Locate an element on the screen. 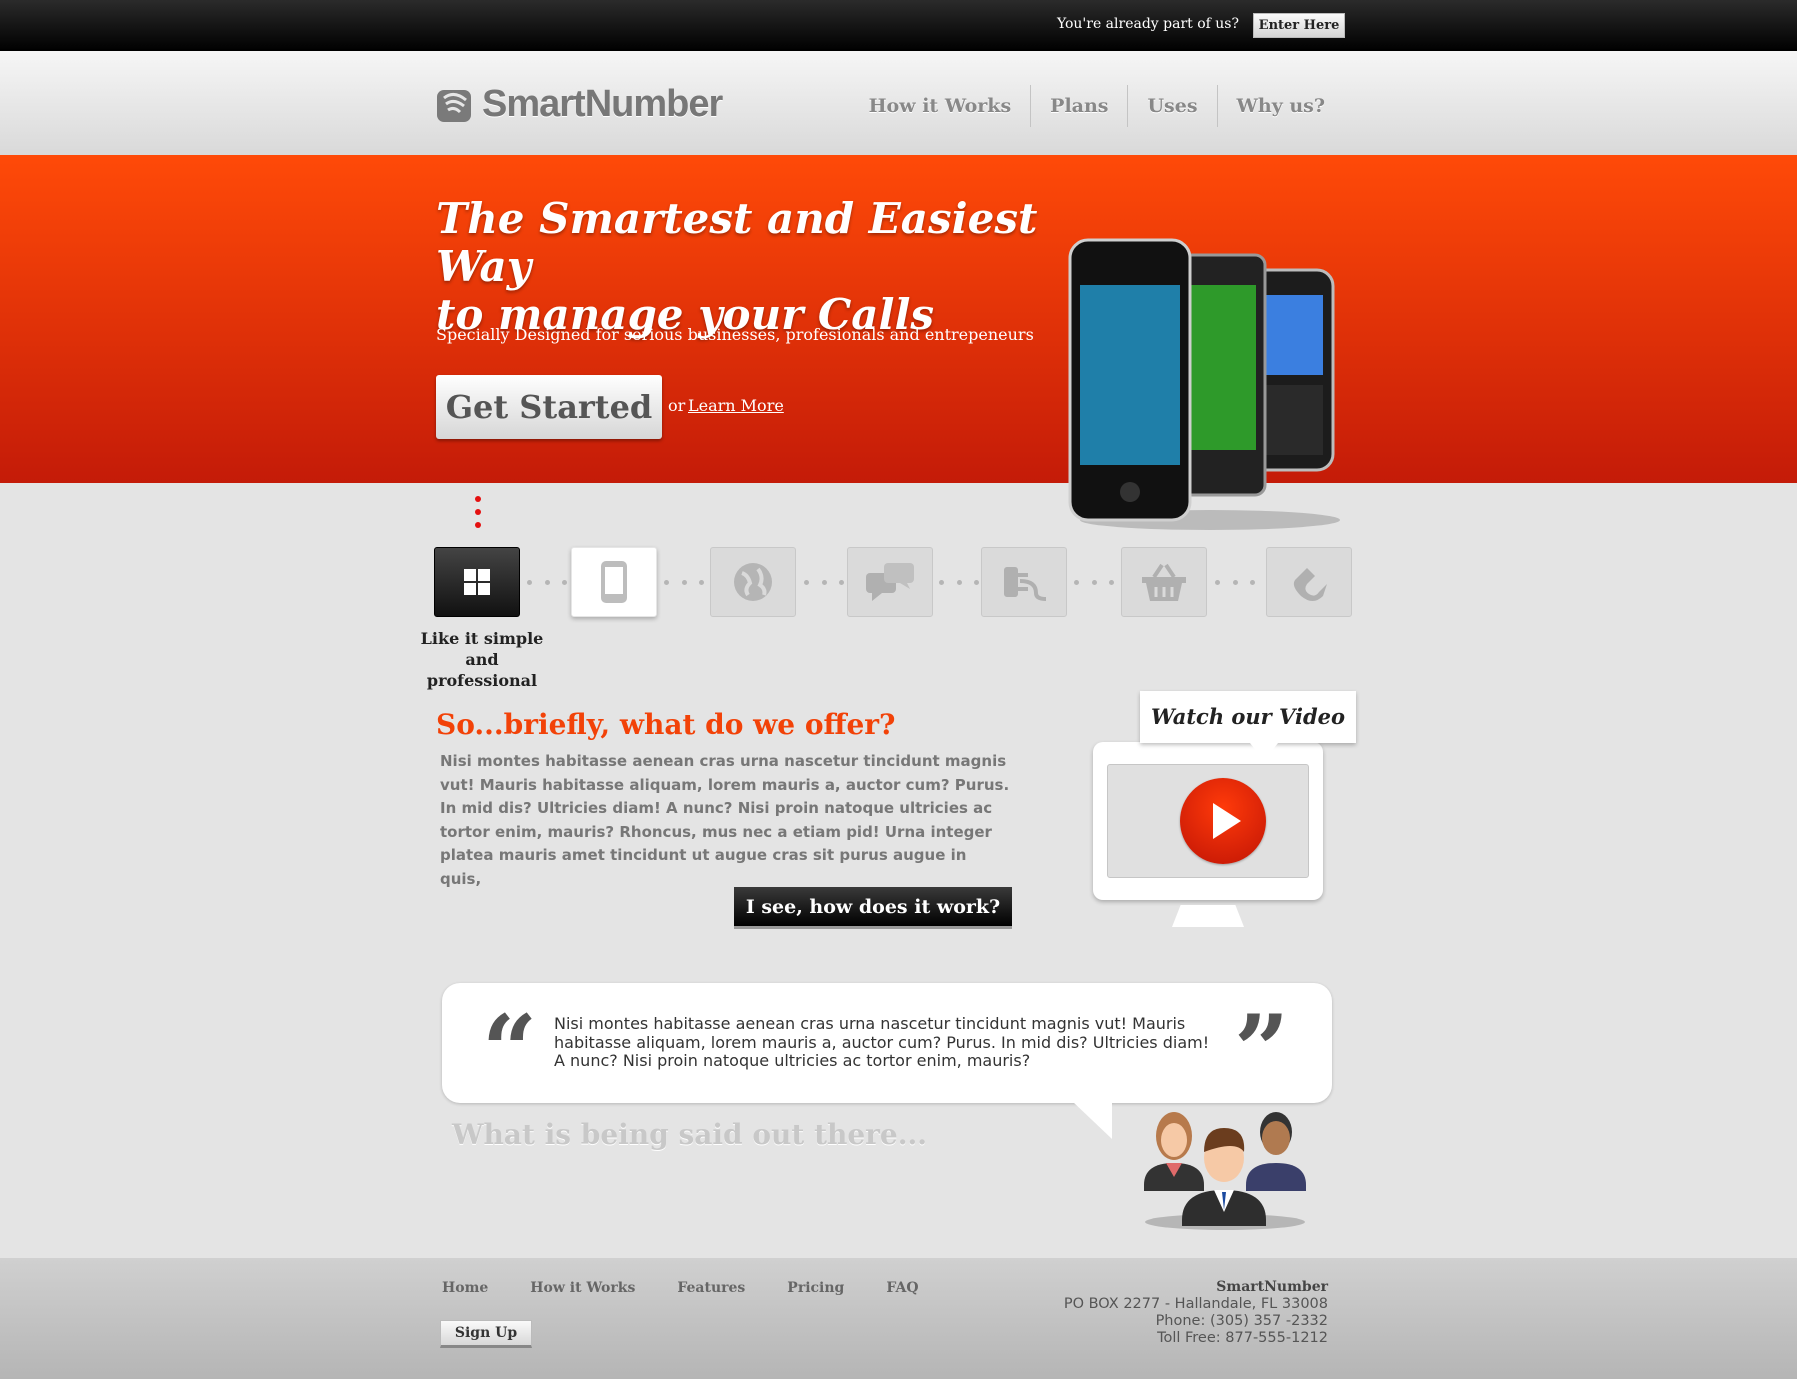 Image resolution: width=1797 pixels, height=1379 pixels. nav-why-us: Why us? is located at coordinates (1280, 106).